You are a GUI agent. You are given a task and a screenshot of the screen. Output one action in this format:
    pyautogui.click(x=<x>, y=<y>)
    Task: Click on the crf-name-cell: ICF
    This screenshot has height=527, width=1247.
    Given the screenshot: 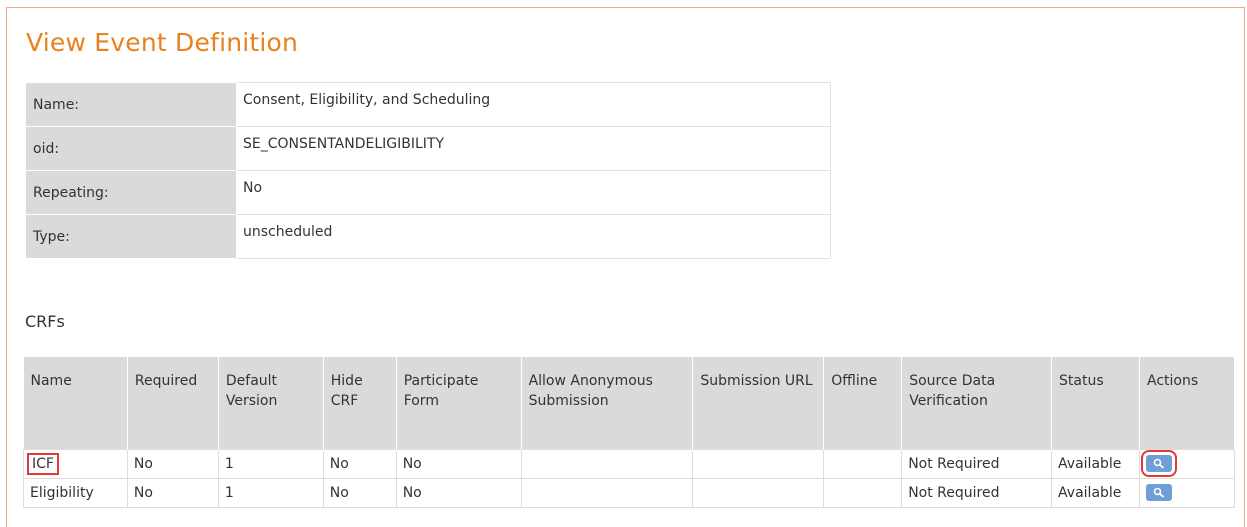 What is the action you would take?
    pyautogui.click(x=75, y=463)
    